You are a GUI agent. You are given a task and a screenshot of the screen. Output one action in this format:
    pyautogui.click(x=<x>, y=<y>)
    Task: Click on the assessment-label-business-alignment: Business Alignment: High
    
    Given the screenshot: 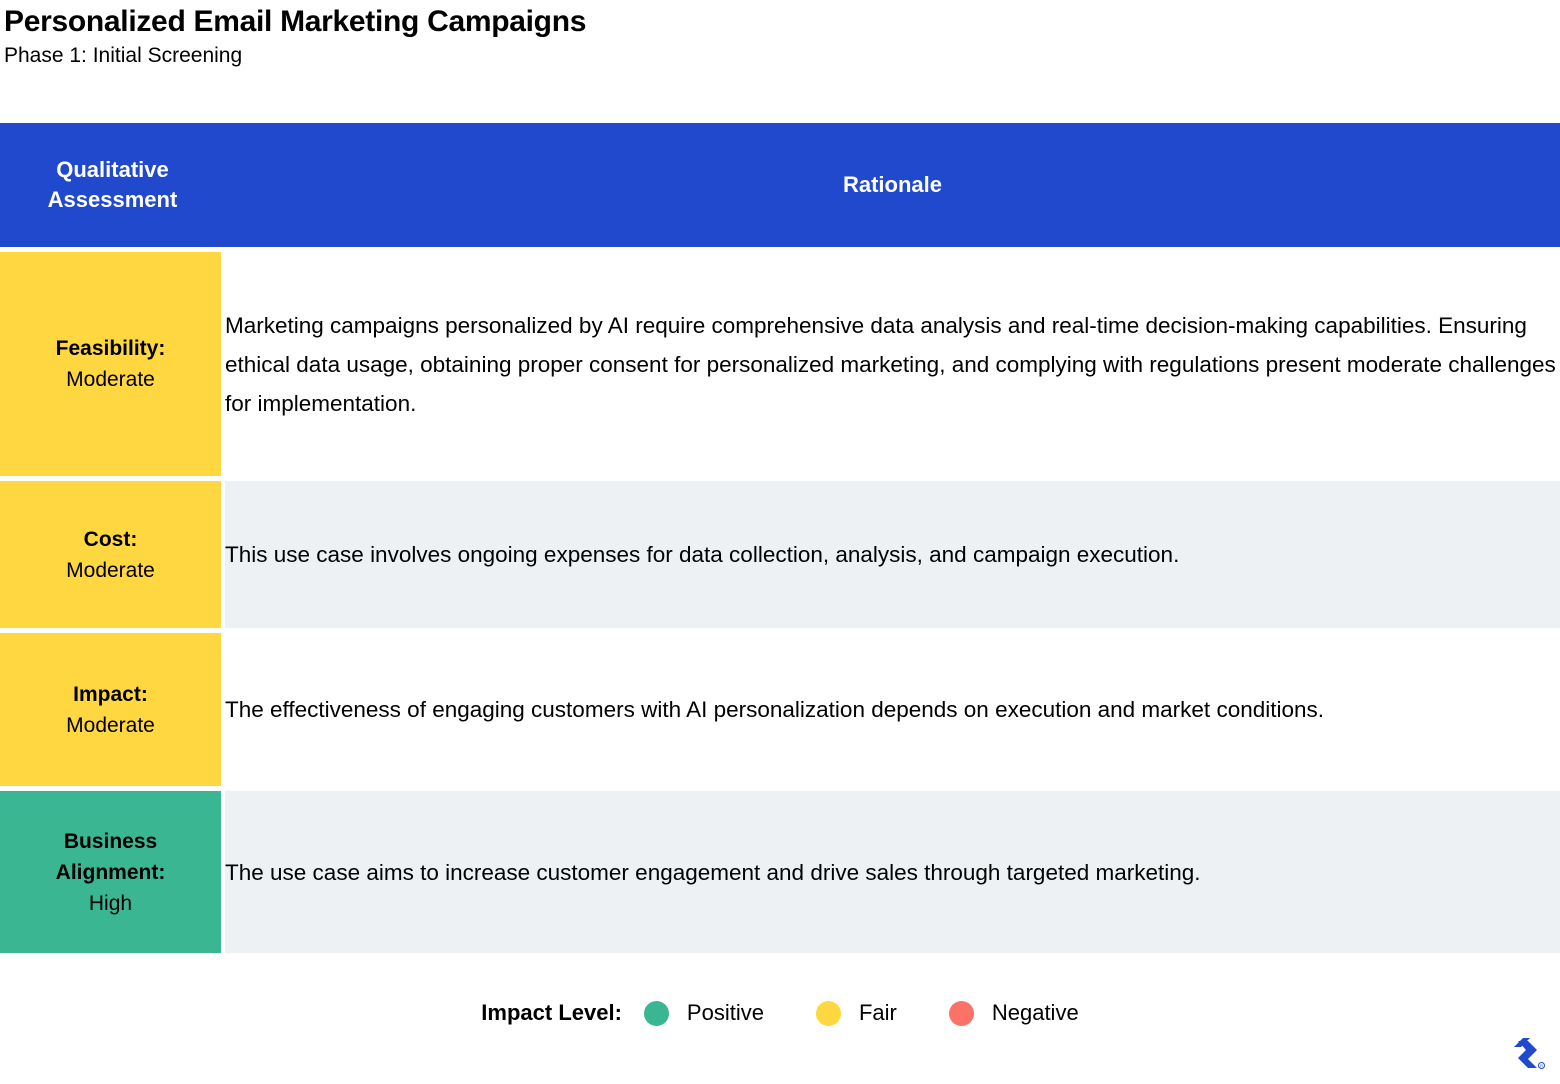 What is the action you would take?
    pyautogui.click(x=112, y=869)
    